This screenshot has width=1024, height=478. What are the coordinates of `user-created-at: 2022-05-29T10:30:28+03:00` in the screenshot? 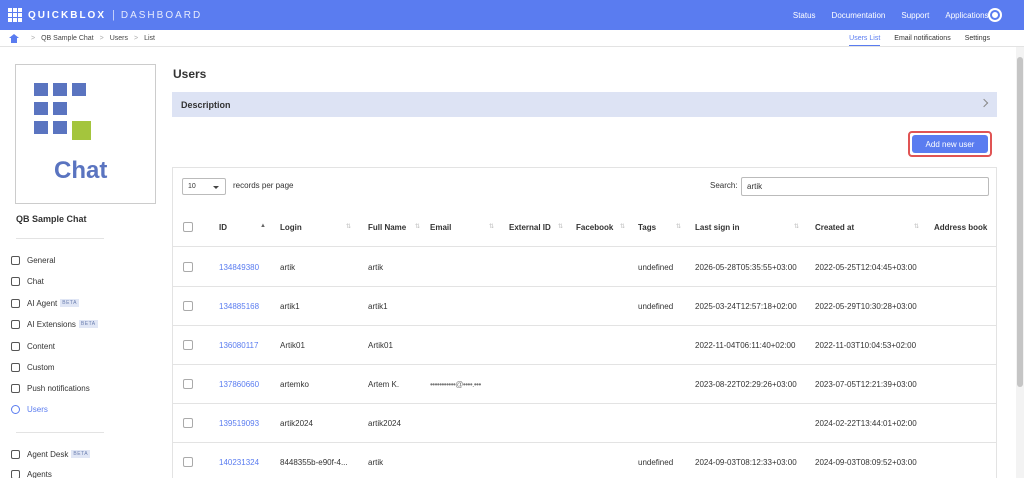 It's located at (866, 306).